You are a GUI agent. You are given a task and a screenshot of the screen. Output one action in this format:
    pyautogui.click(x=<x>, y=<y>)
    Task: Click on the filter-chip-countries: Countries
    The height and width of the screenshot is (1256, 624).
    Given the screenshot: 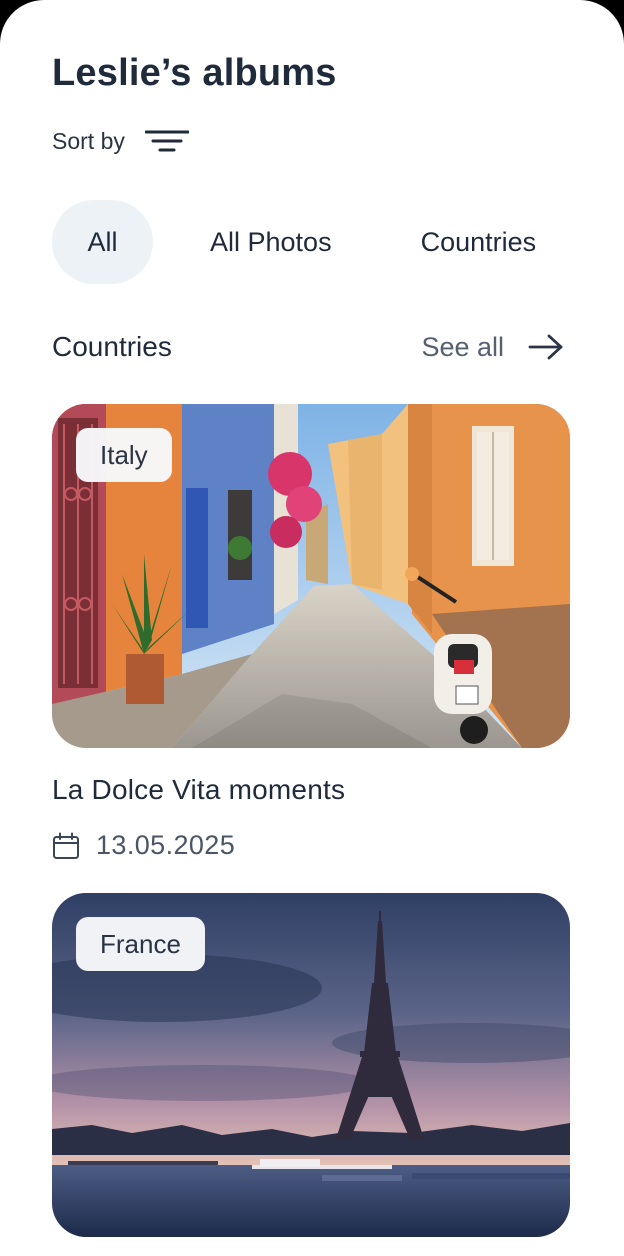 What is the action you would take?
    pyautogui.click(x=479, y=242)
    